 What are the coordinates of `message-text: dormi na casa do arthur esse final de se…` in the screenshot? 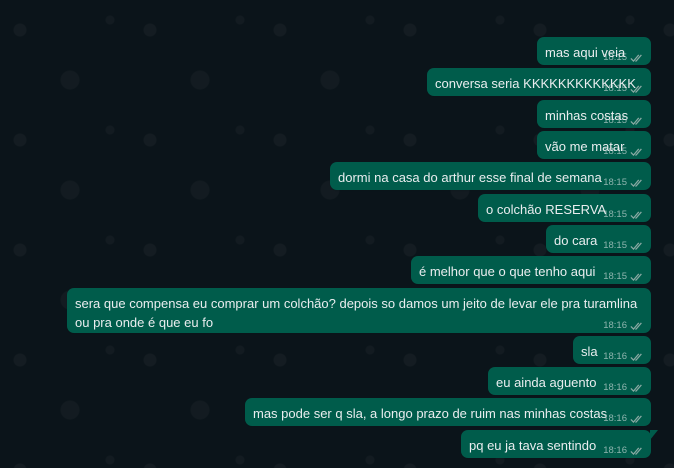 It's located at (470, 177).